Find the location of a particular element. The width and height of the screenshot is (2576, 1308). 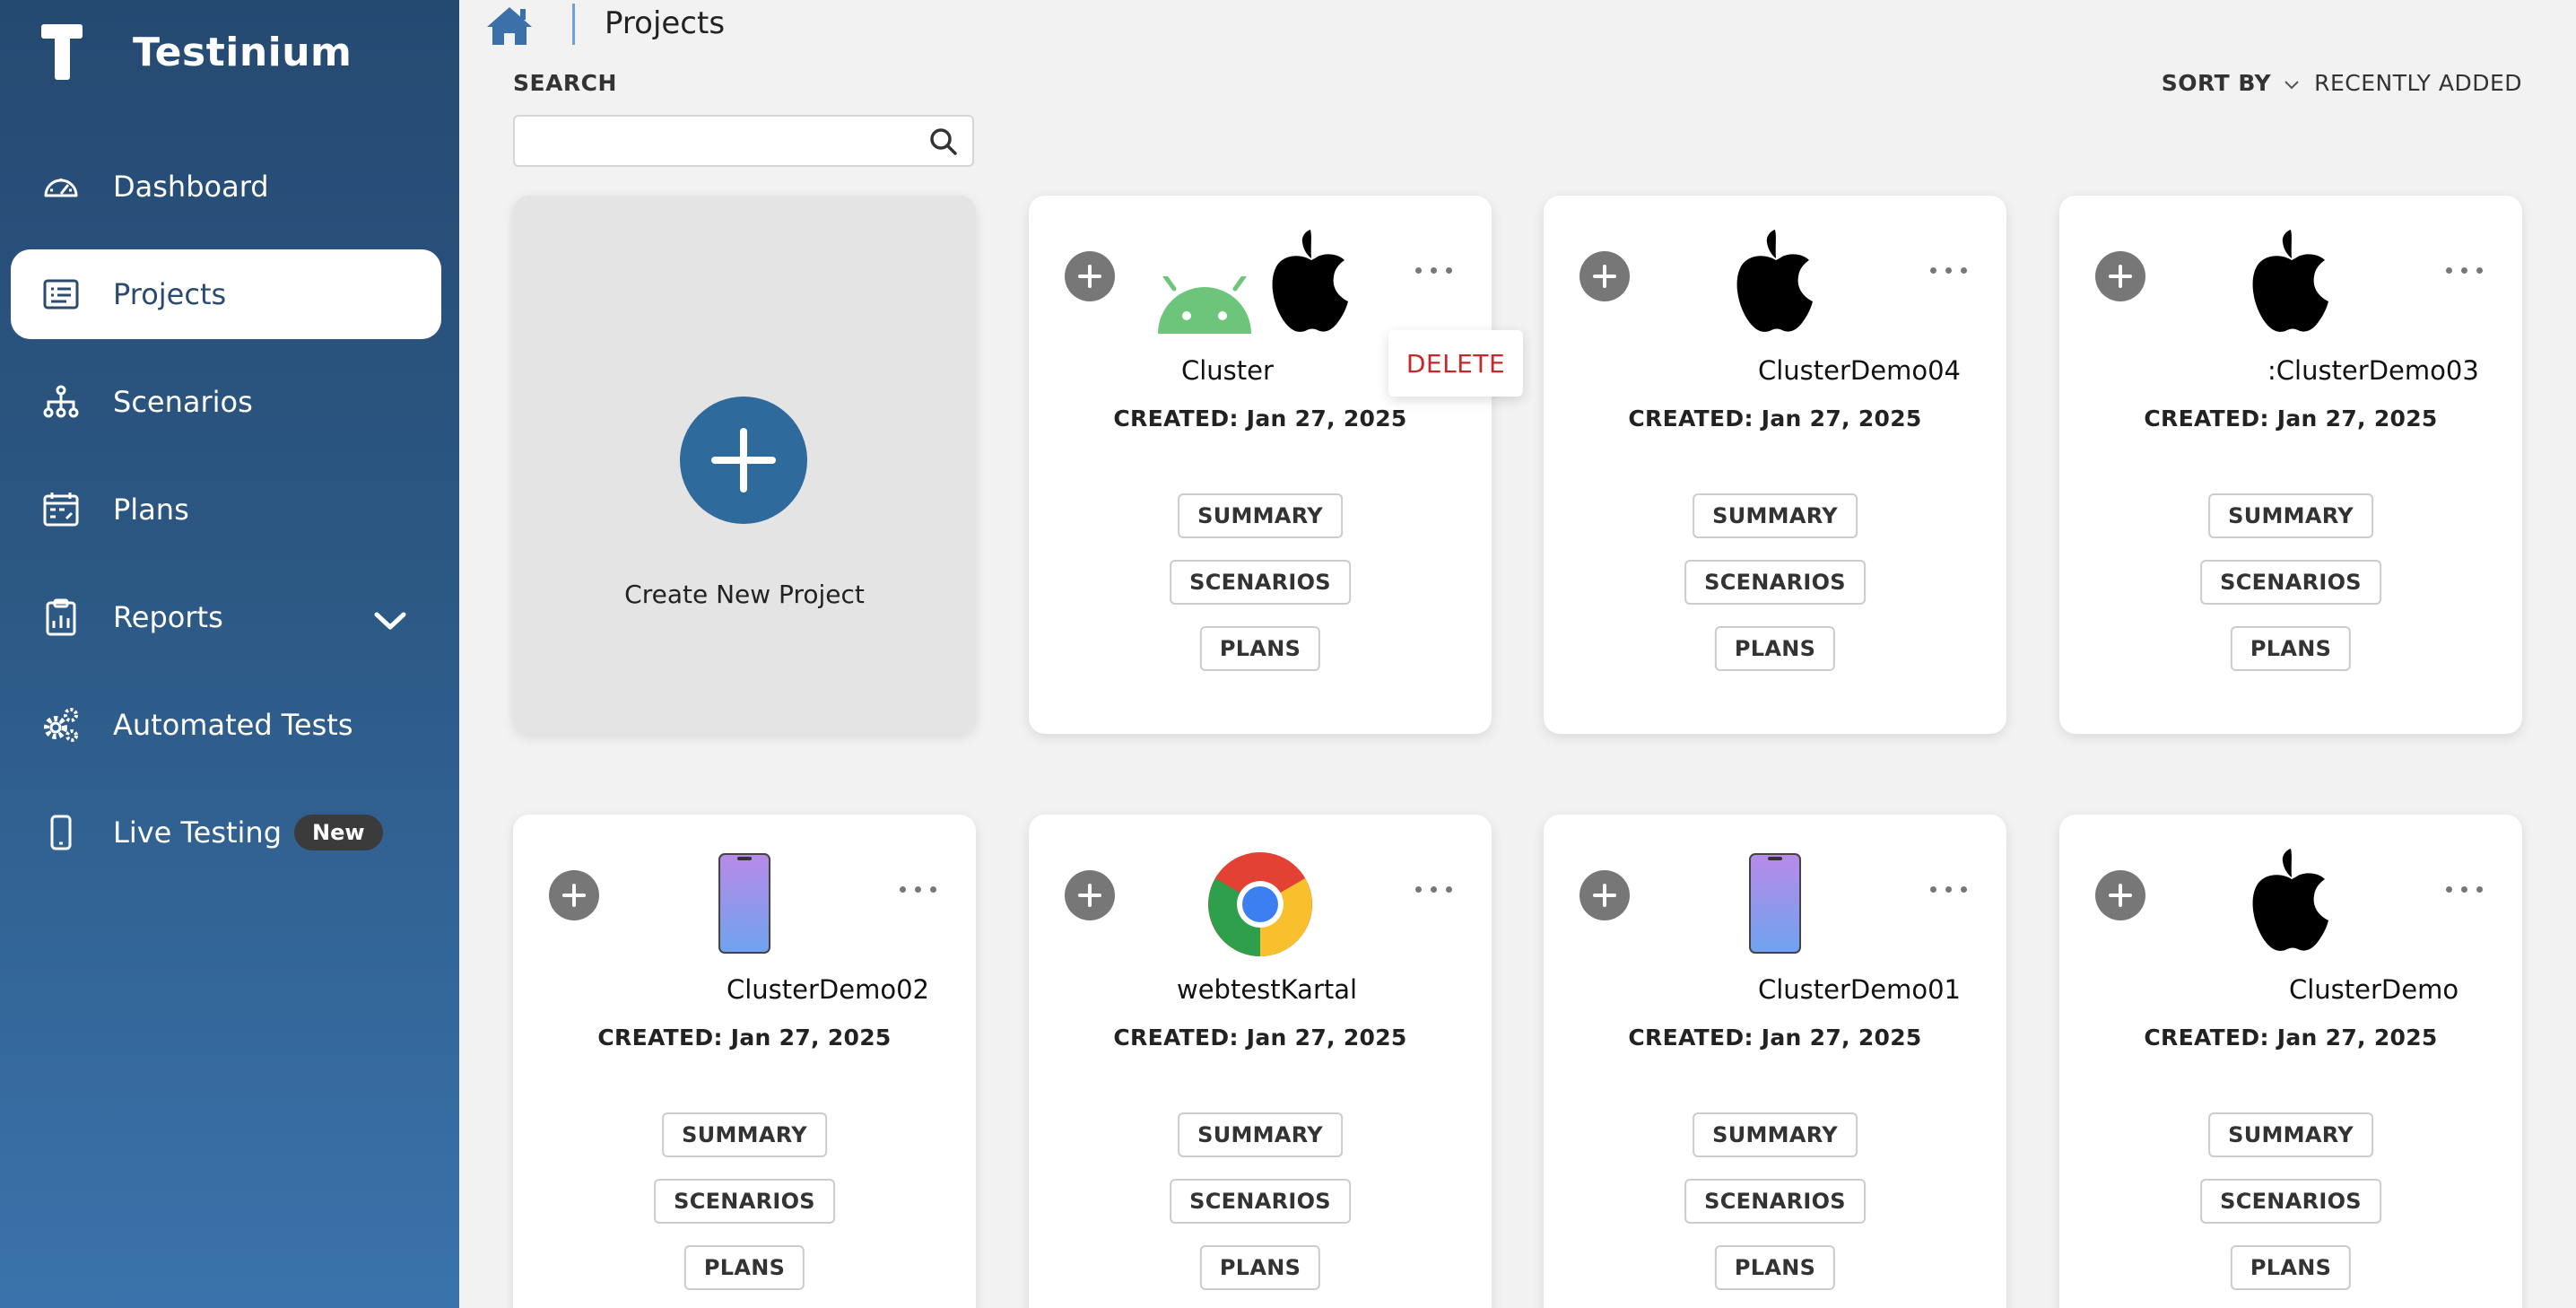

plus-icon is located at coordinates (743, 461).